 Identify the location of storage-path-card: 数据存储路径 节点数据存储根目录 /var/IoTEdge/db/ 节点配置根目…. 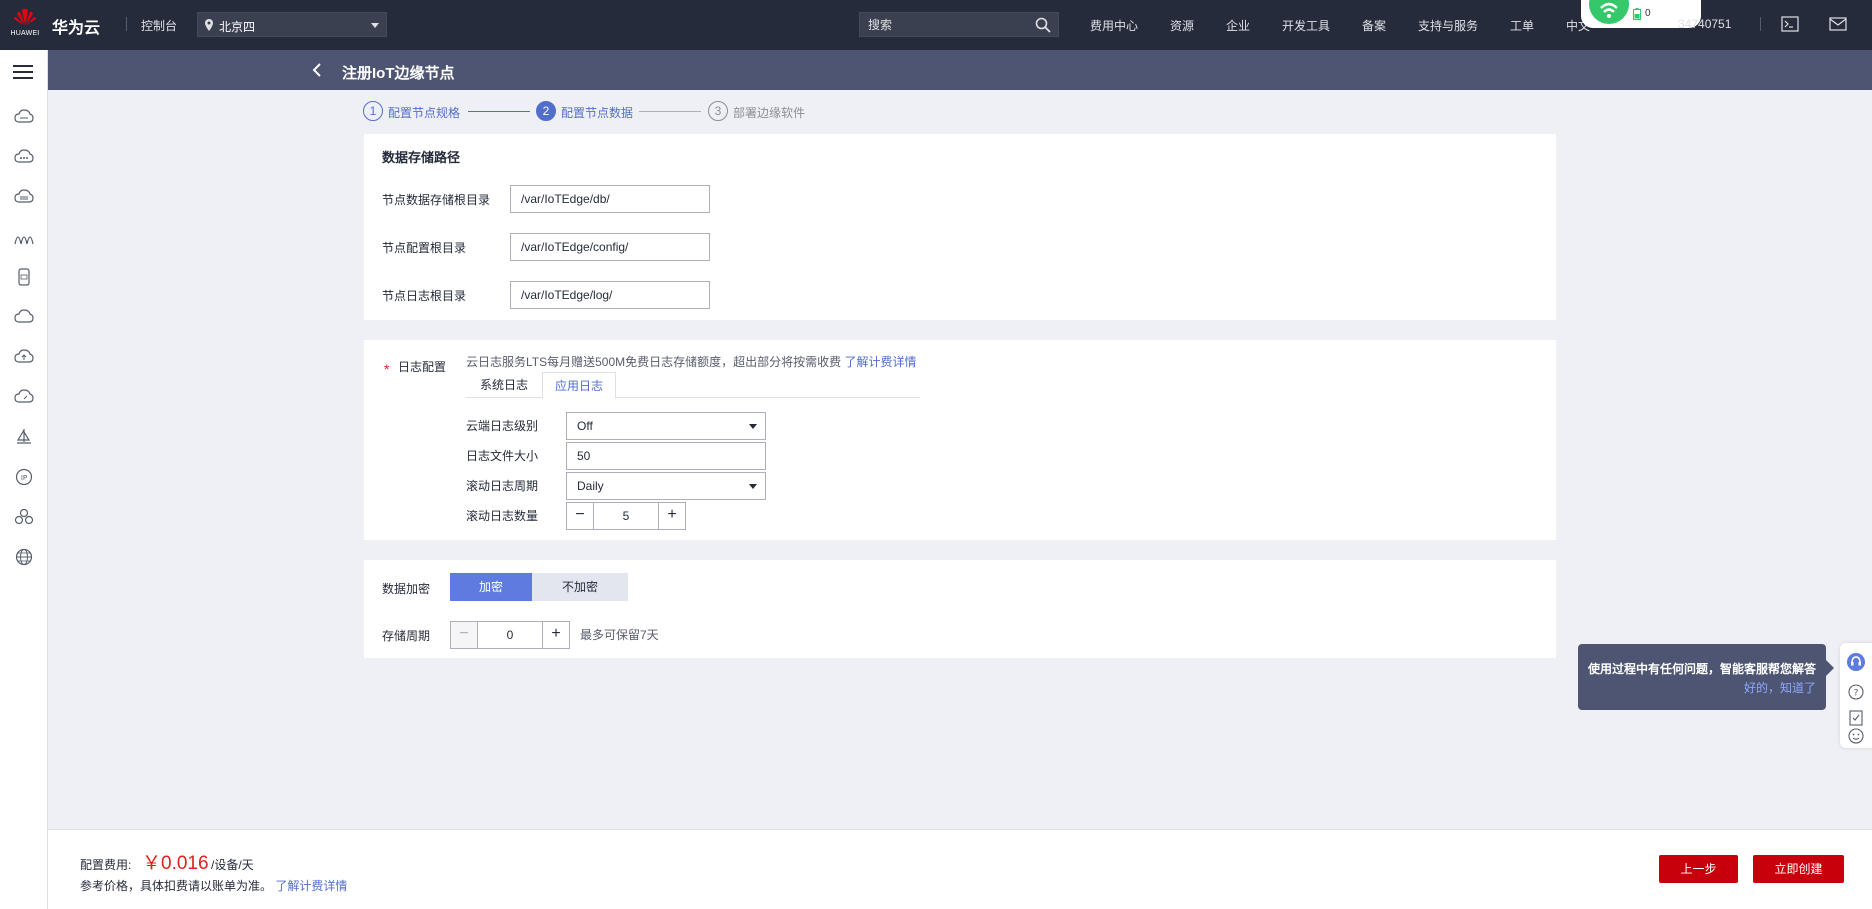
(960, 227).